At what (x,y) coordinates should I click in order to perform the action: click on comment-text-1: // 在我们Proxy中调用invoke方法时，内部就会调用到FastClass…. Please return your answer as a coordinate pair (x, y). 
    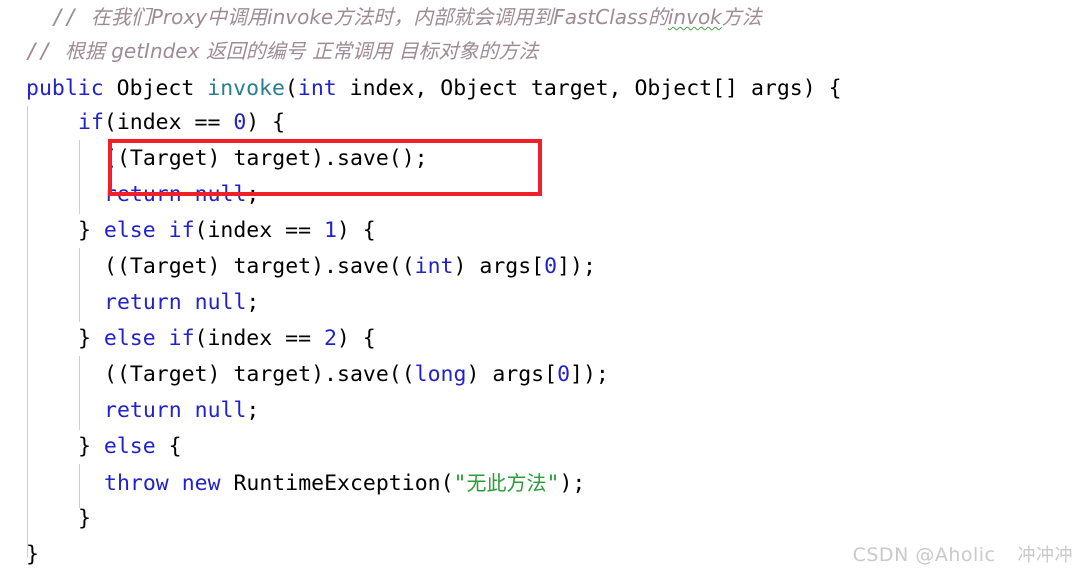
    Looking at the image, I should click on (407, 17).